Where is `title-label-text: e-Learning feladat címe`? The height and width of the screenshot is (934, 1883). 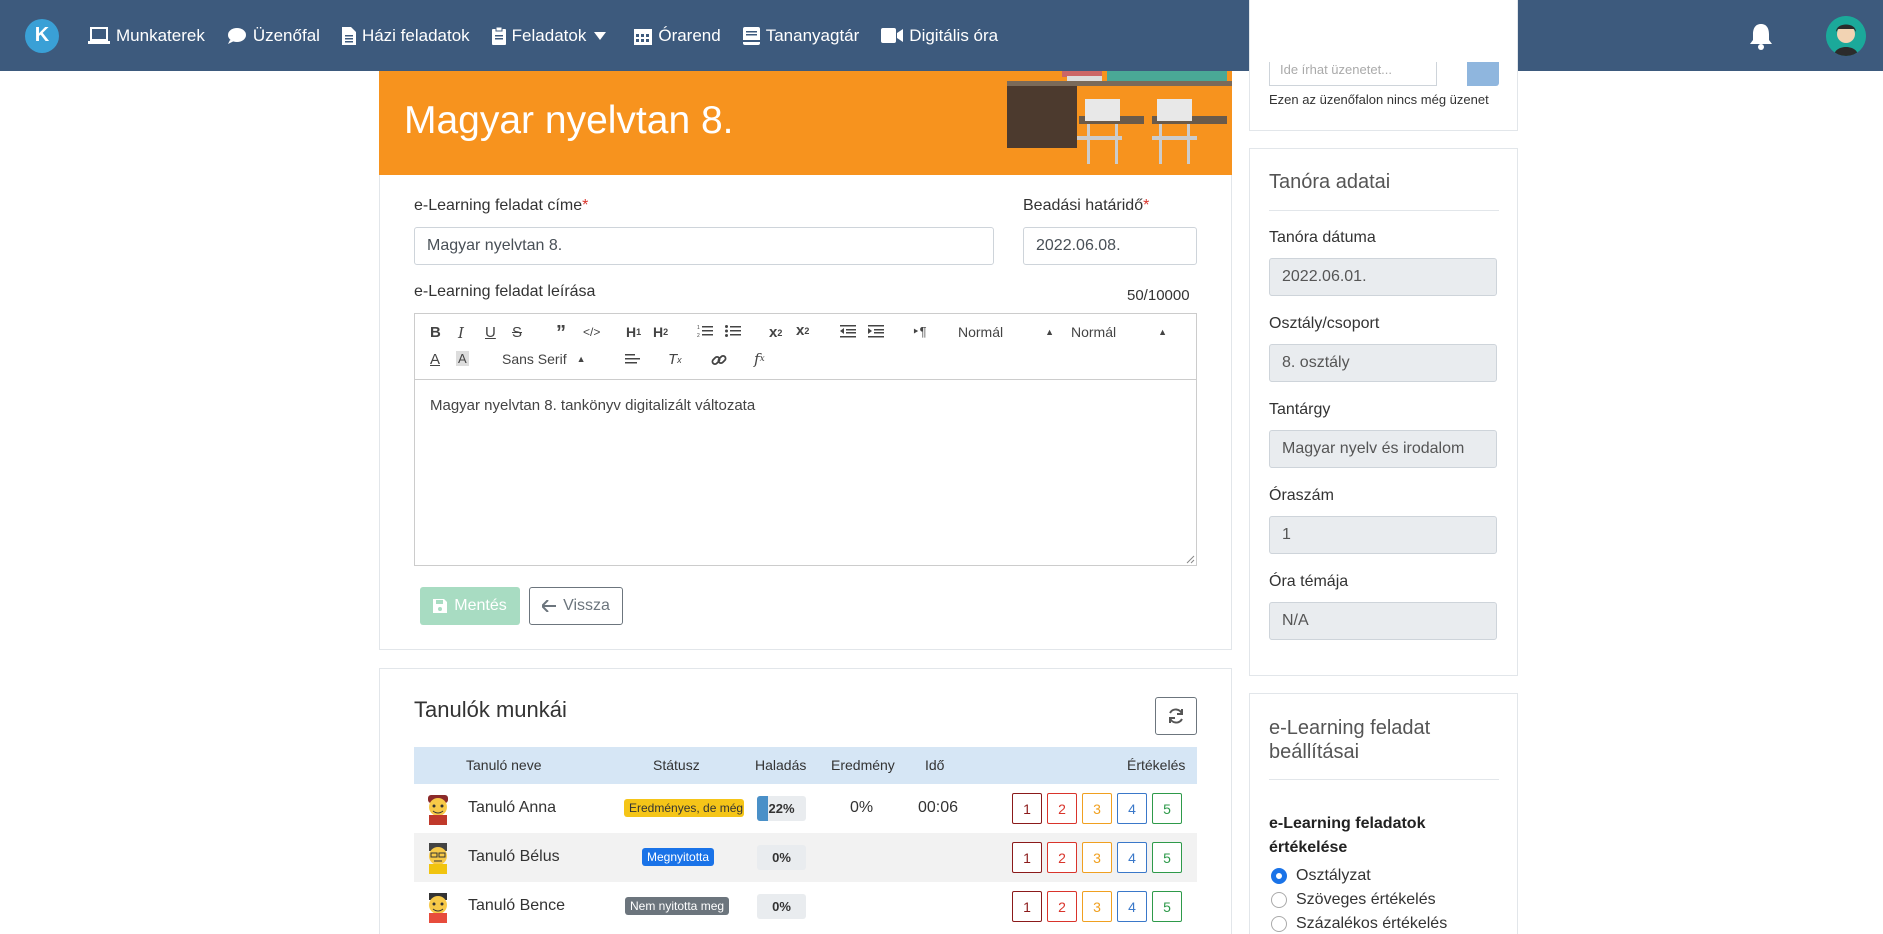 title-label-text: e-Learning feladat címe is located at coordinates (498, 205).